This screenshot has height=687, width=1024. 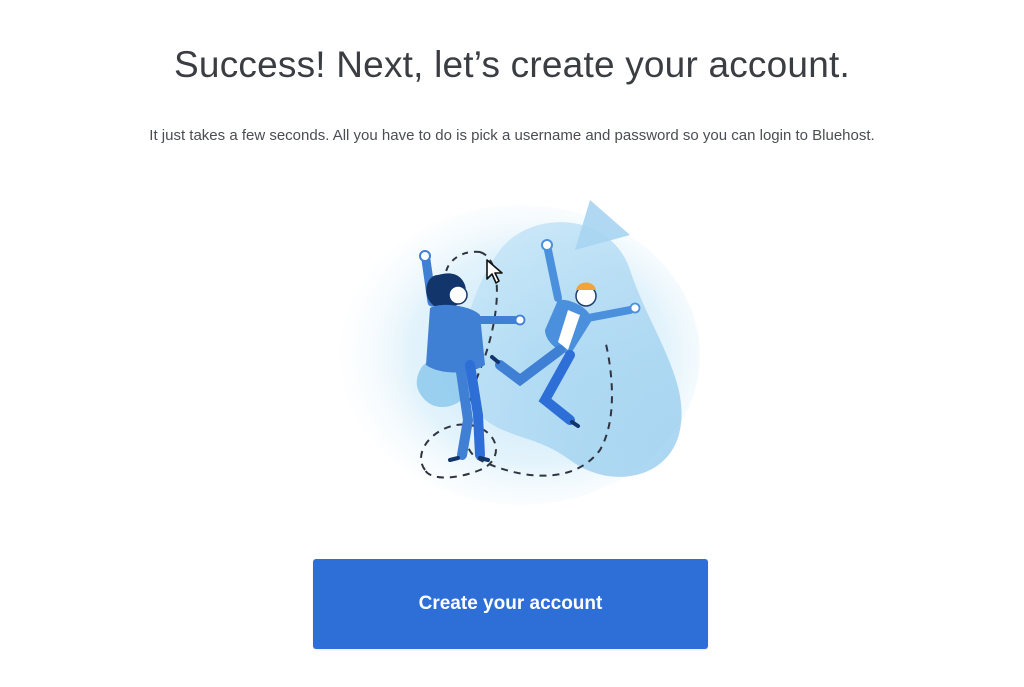 What do you see at coordinates (510, 604) in the screenshot?
I see `create-account-button: Create your account` at bounding box center [510, 604].